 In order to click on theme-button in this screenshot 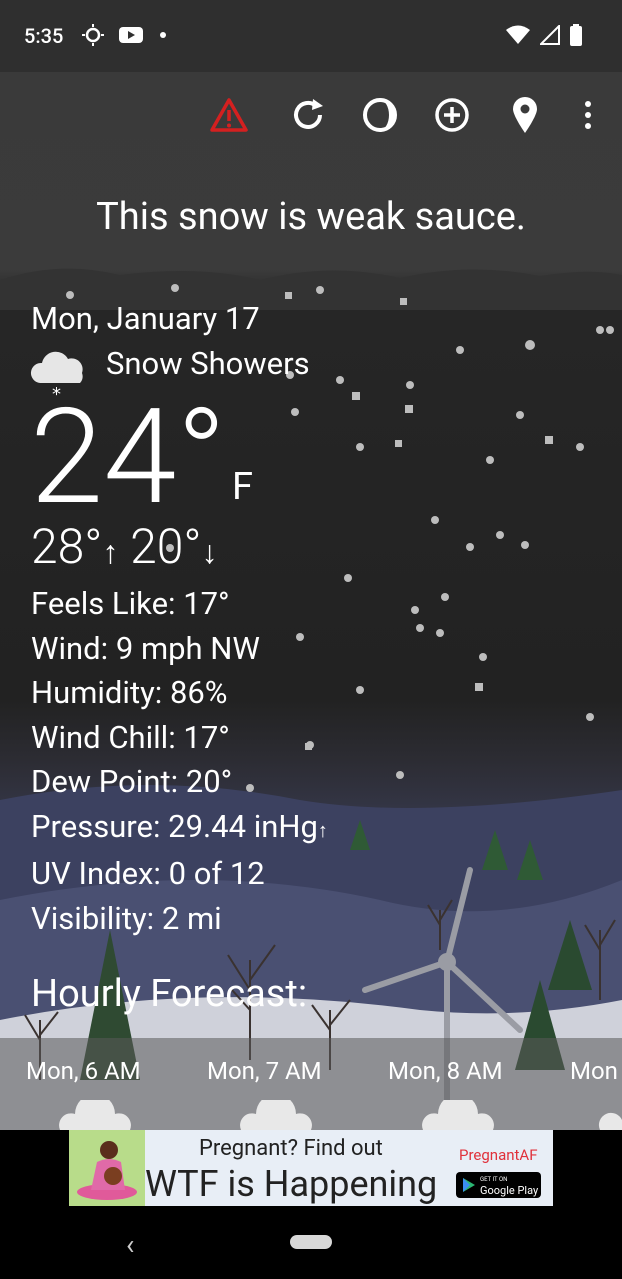, I will do `click(380, 115)`.